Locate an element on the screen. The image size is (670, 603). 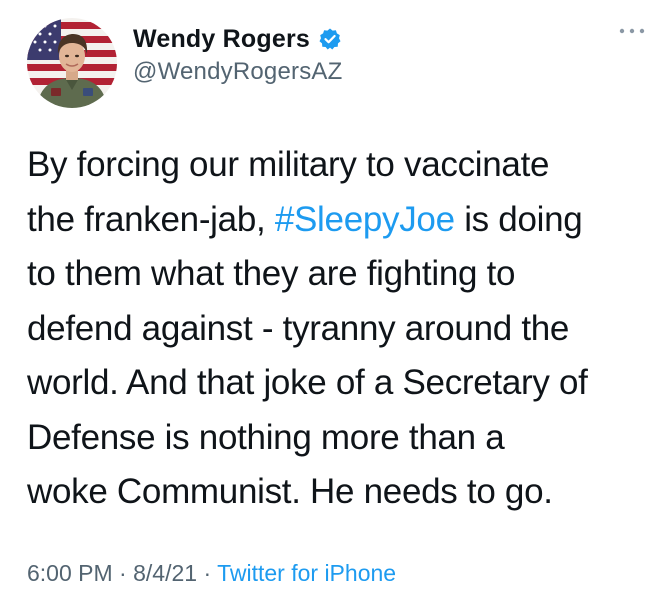
tweet-line-text: world. And that joke of a Secretary of is located at coordinates (307, 382).